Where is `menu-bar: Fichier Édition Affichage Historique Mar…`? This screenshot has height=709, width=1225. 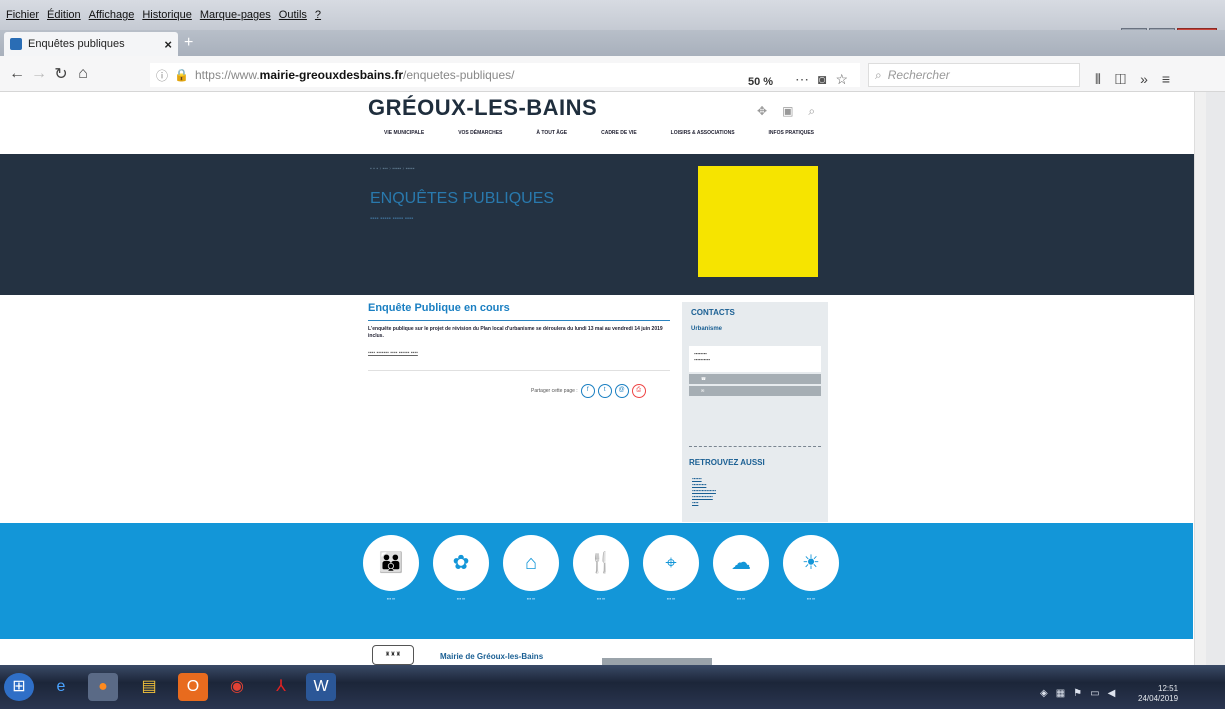 menu-bar: Fichier Édition Affichage Historique Mar… is located at coordinates (612, 15).